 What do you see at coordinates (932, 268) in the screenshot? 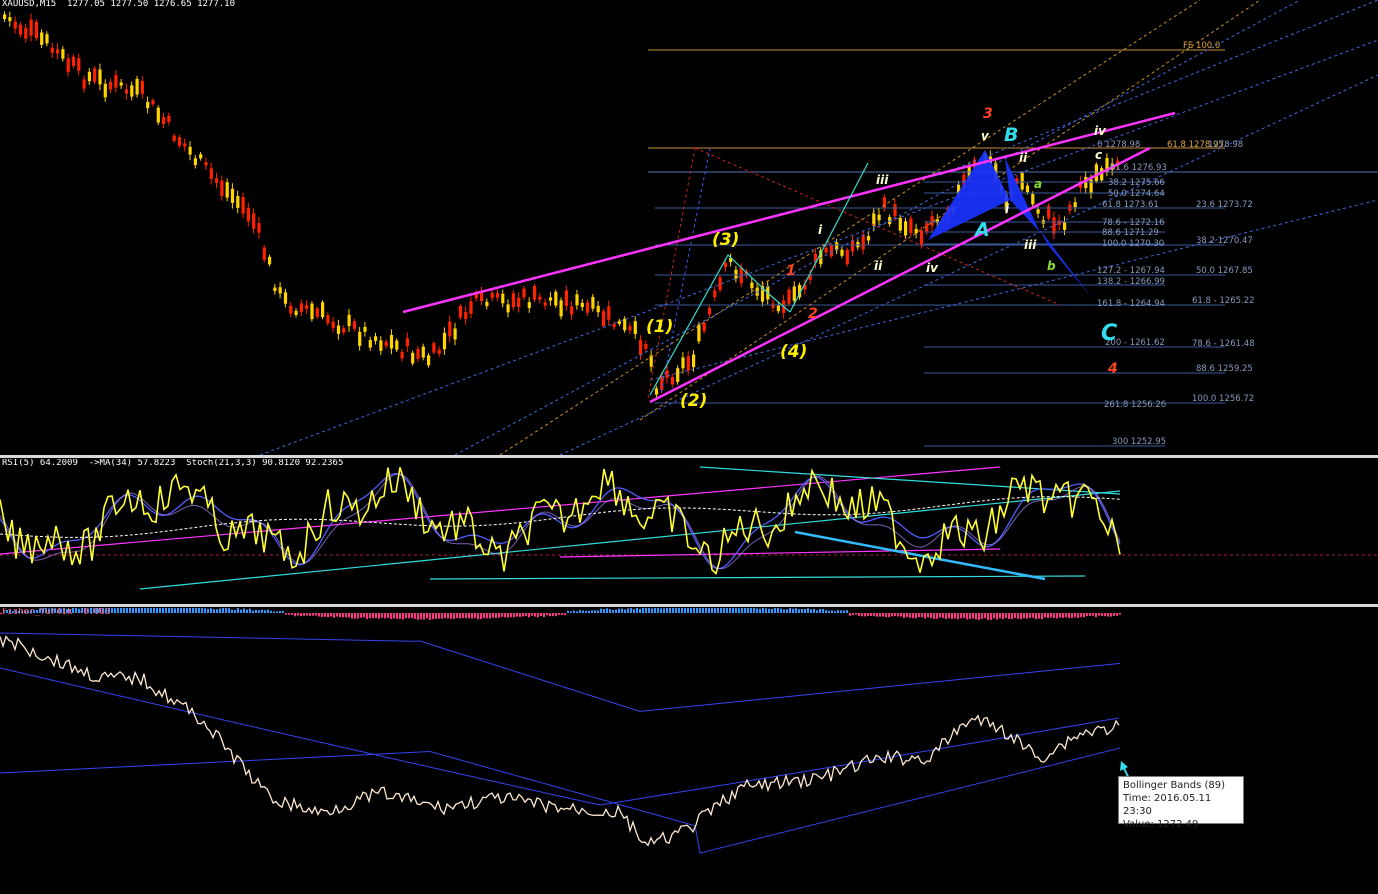
I see `wave-label-iv: iv` at bounding box center [932, 268].